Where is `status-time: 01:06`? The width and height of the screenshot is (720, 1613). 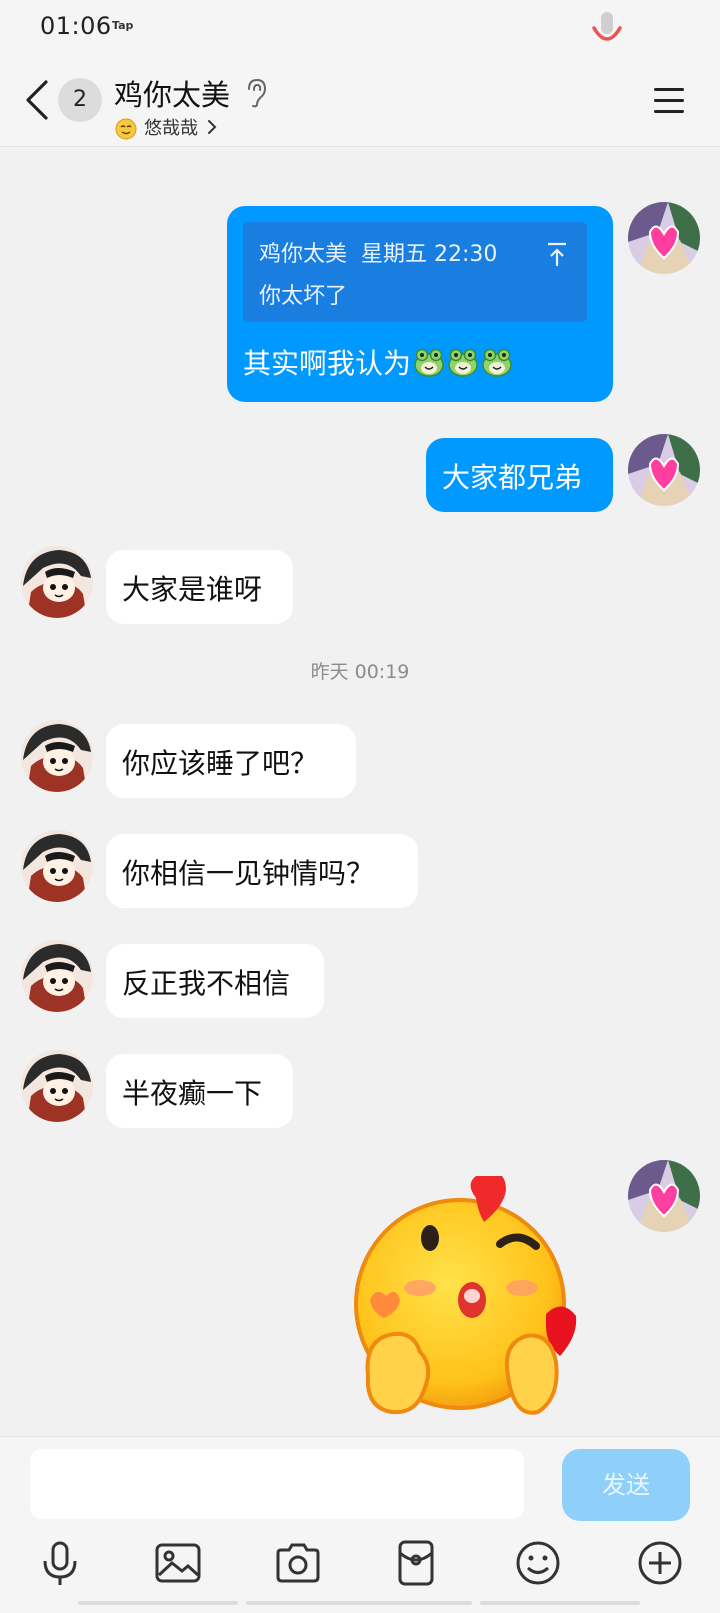
status-time: 01:06 is located at coordinates (76, 26).